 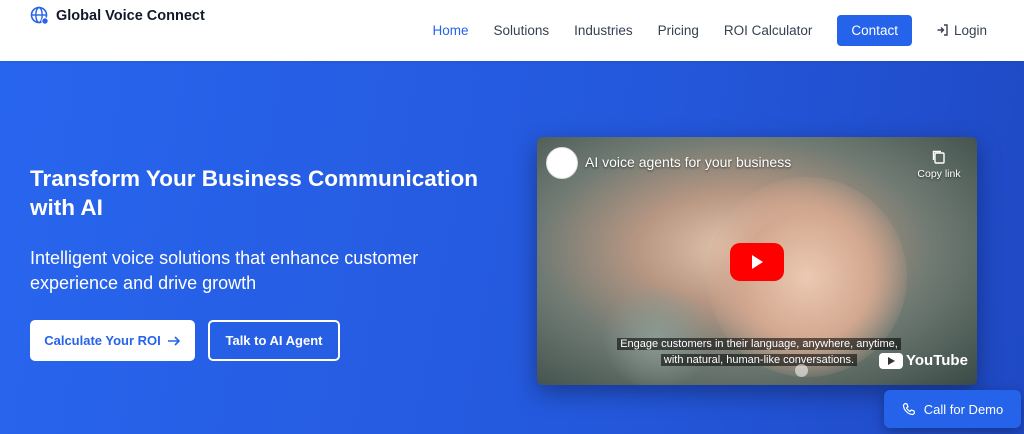 I want to click on video-title: AI voice agents for your business, so click(x=688, y=162).